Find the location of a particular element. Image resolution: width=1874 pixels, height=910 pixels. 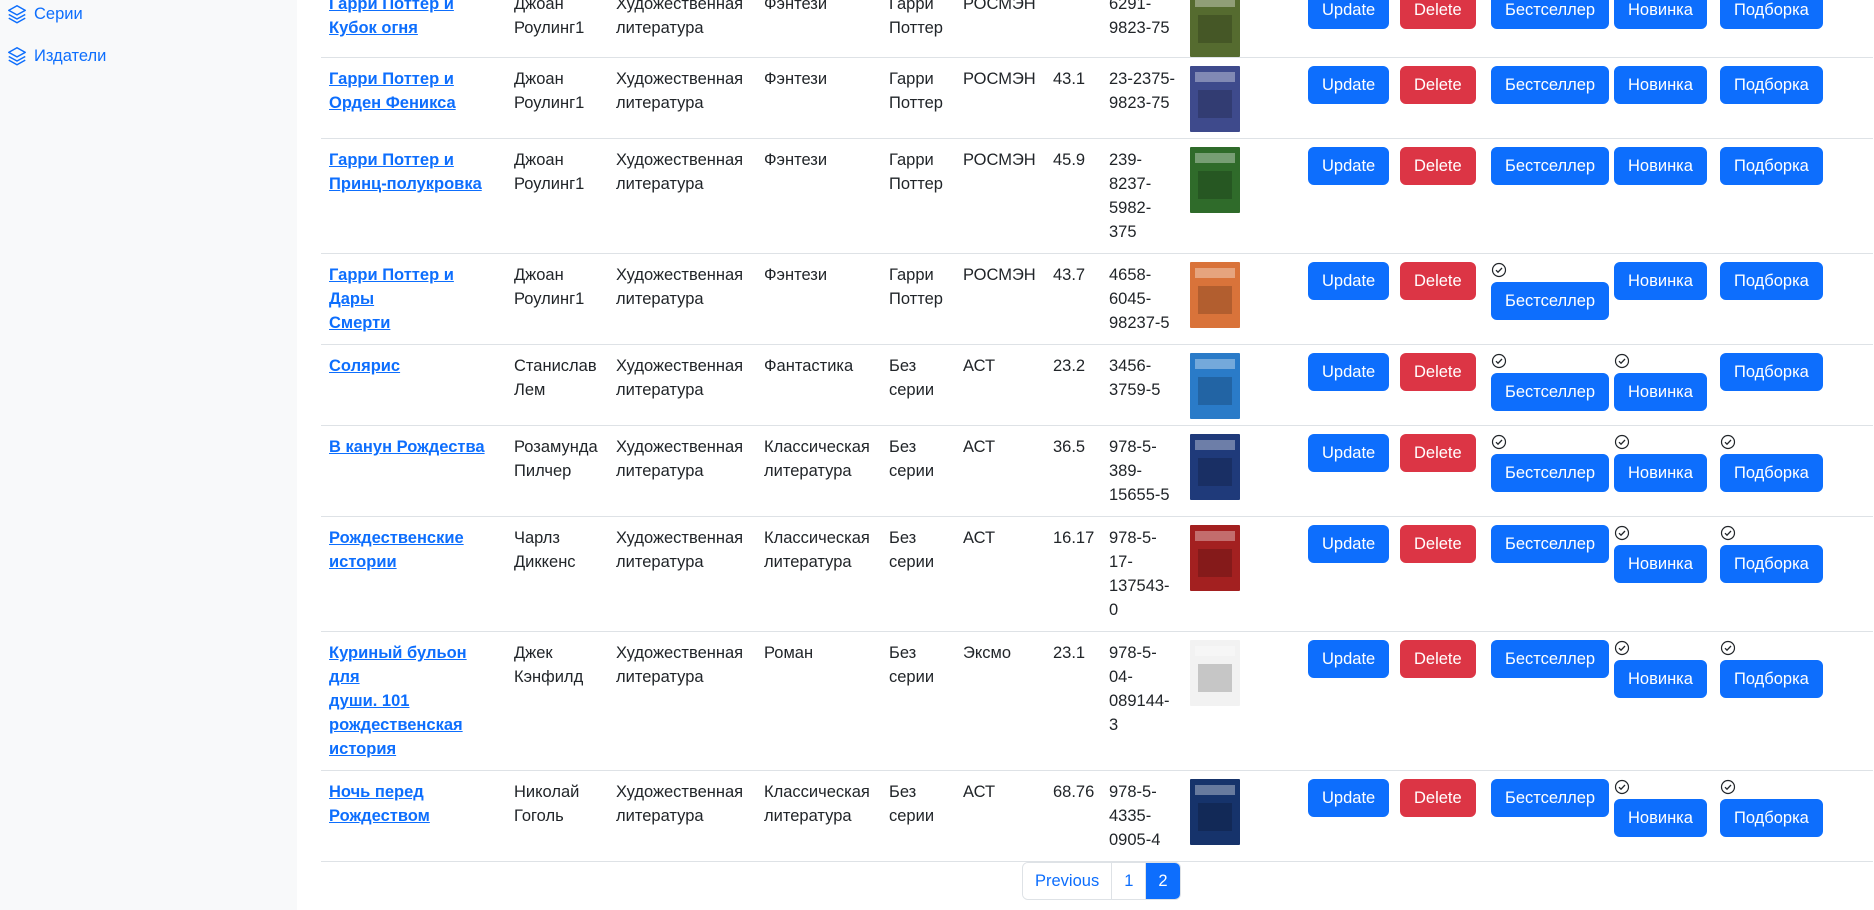

isbn-line: 17- is located at coordinates (1121, 562).